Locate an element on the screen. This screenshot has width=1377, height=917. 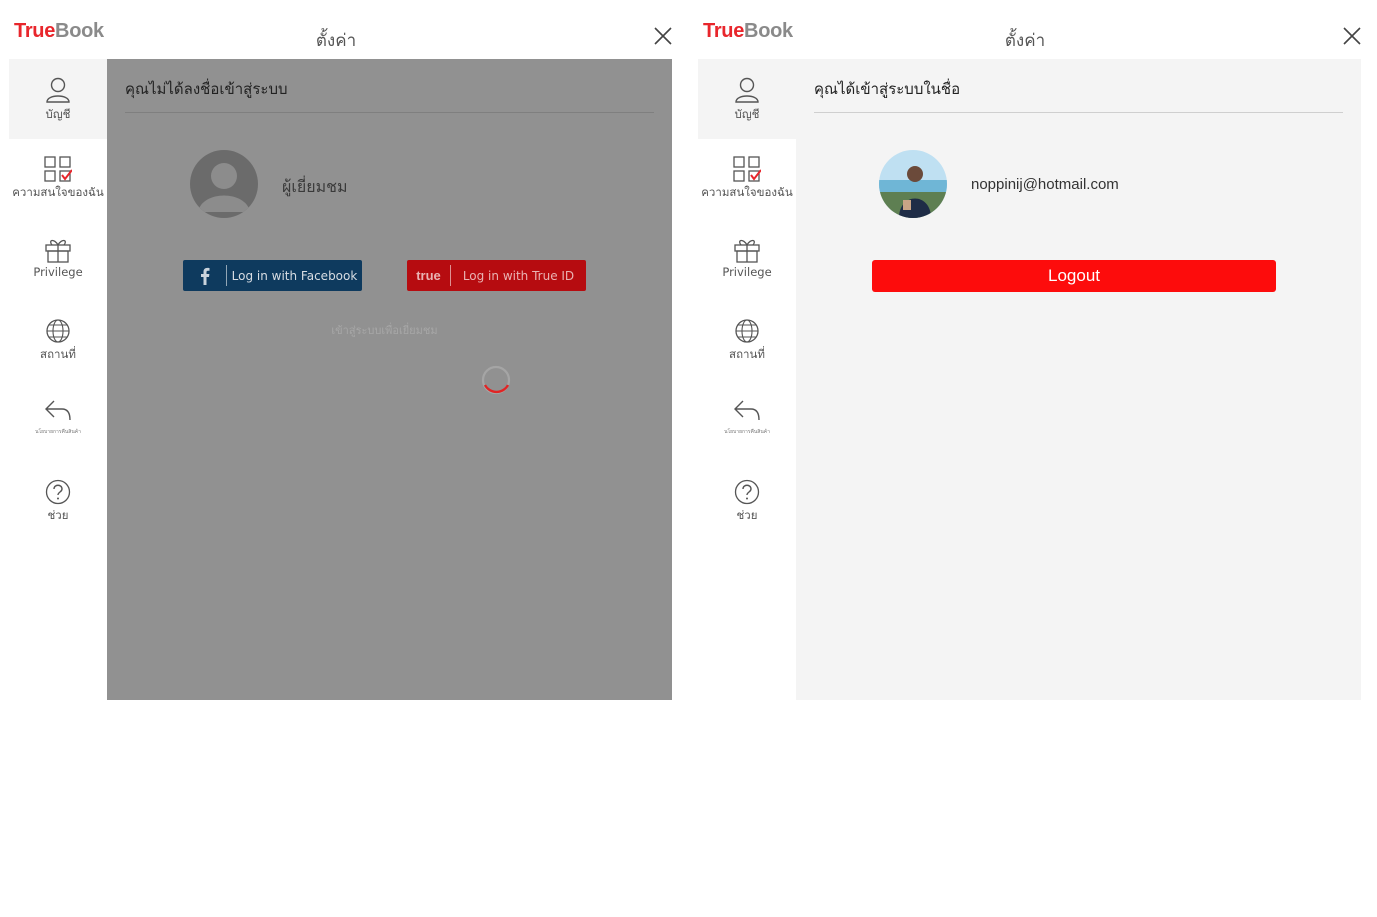
guest-avatar is located at coordinates (224, 184).